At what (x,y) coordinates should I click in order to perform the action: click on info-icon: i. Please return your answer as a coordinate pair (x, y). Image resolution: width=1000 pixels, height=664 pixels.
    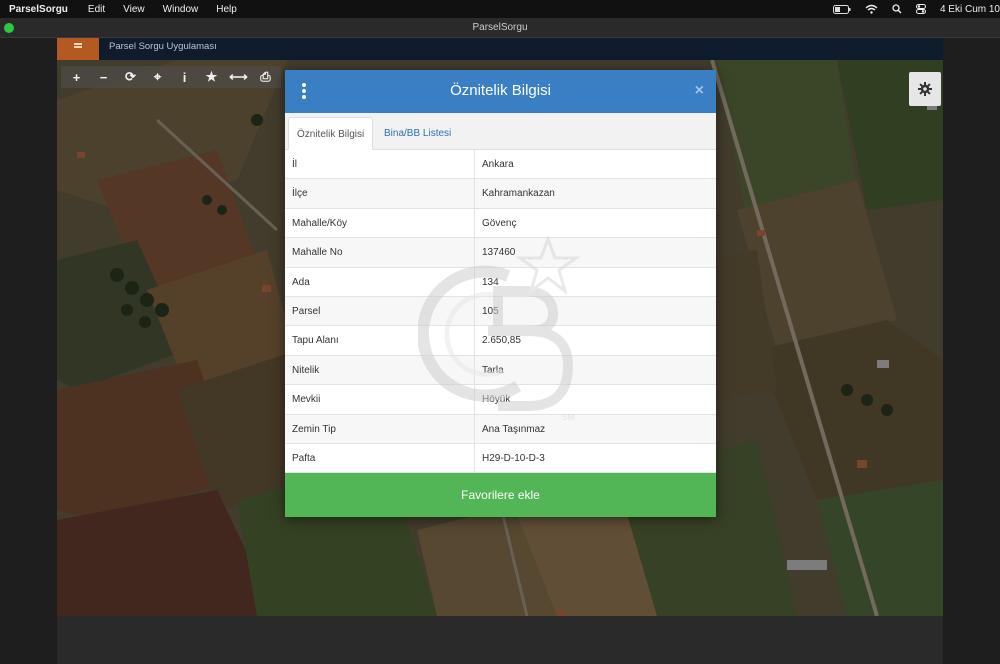
    Looking at the image, I should click on (184, 77).